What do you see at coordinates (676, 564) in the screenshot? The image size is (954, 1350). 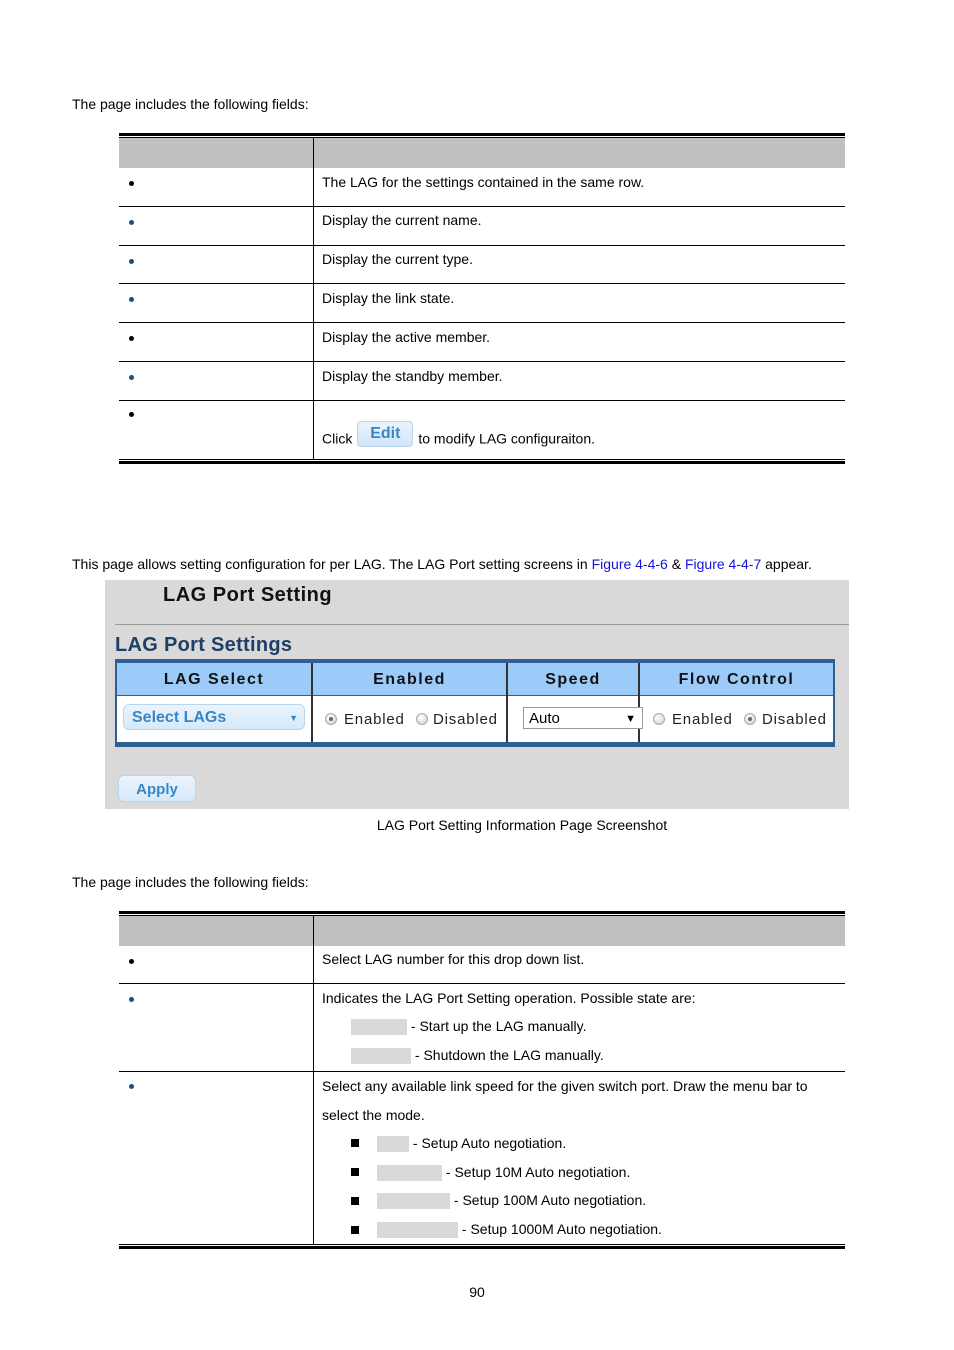 I see `intro-text-part: &` at bounding box center [676, 564].